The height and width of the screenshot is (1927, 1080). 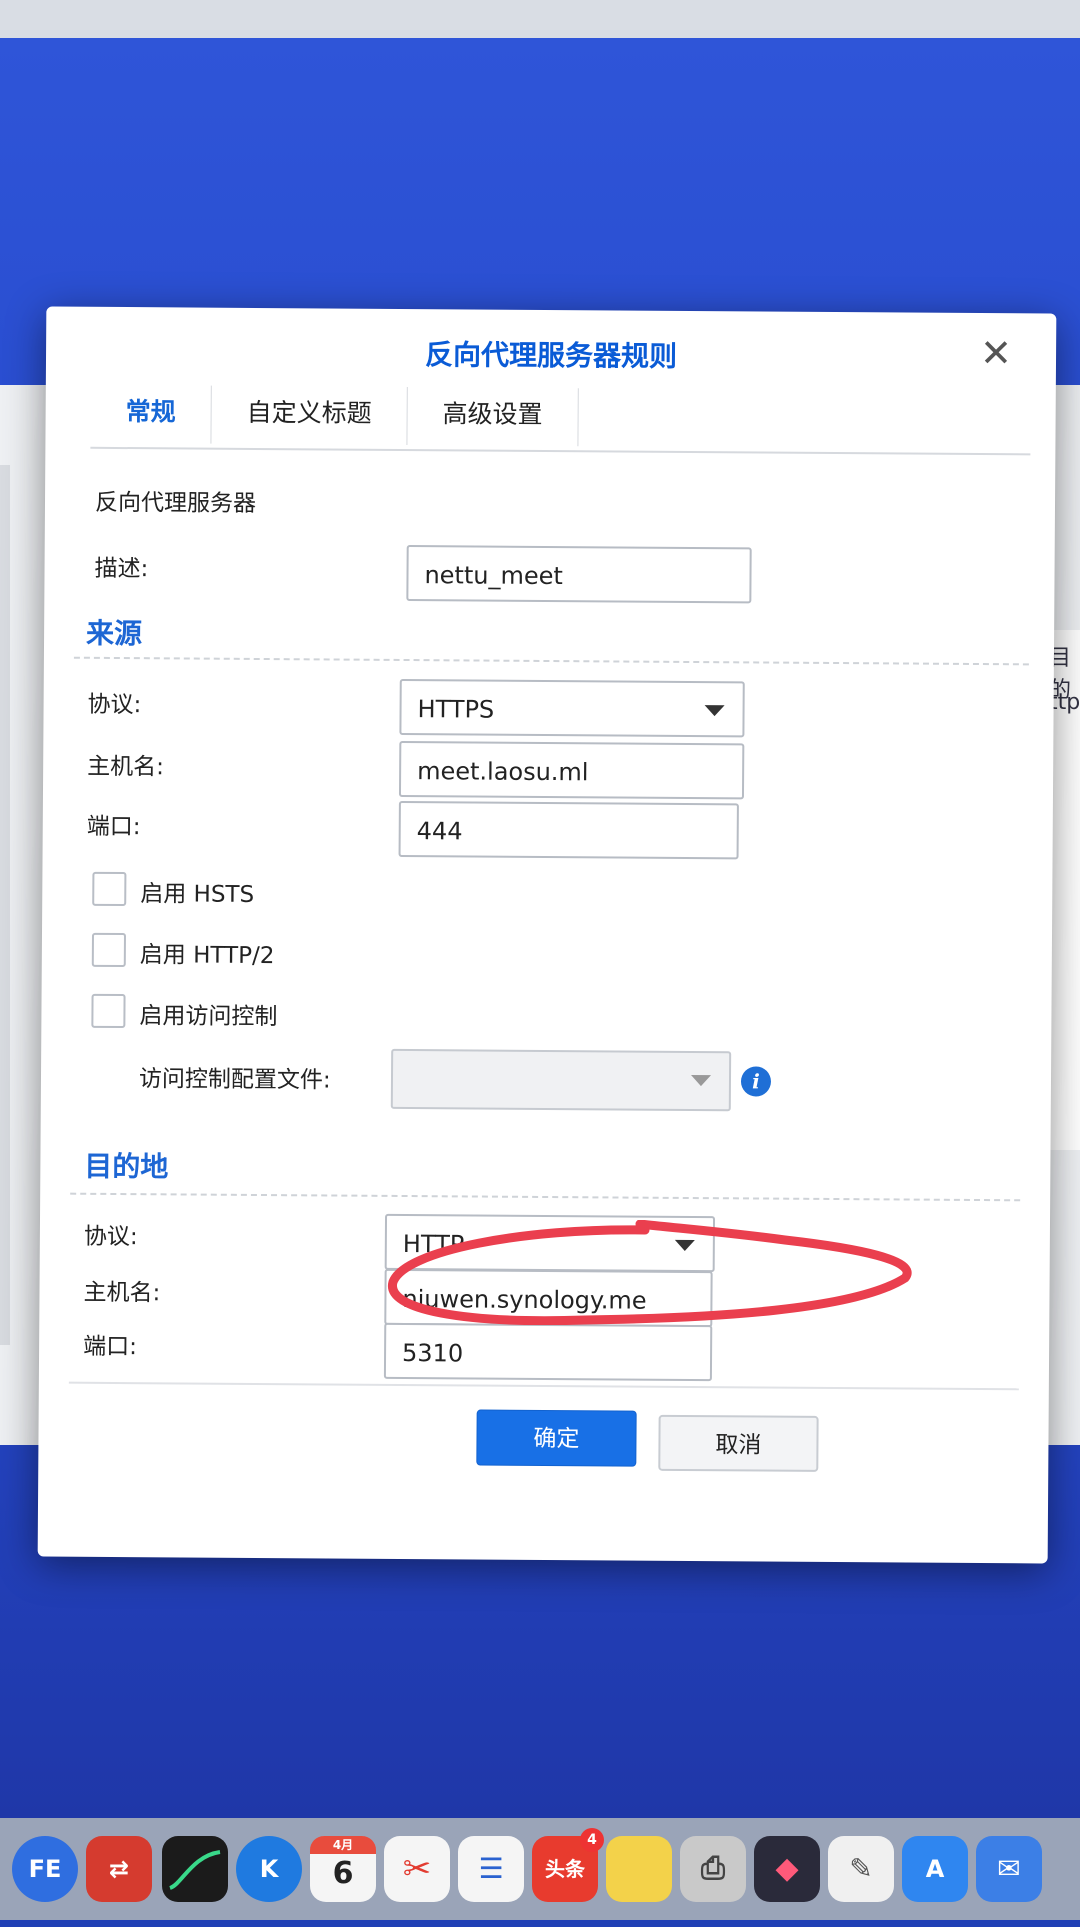 I want to click on source-protocol-label: 协议:, so click(x=114, y=705).